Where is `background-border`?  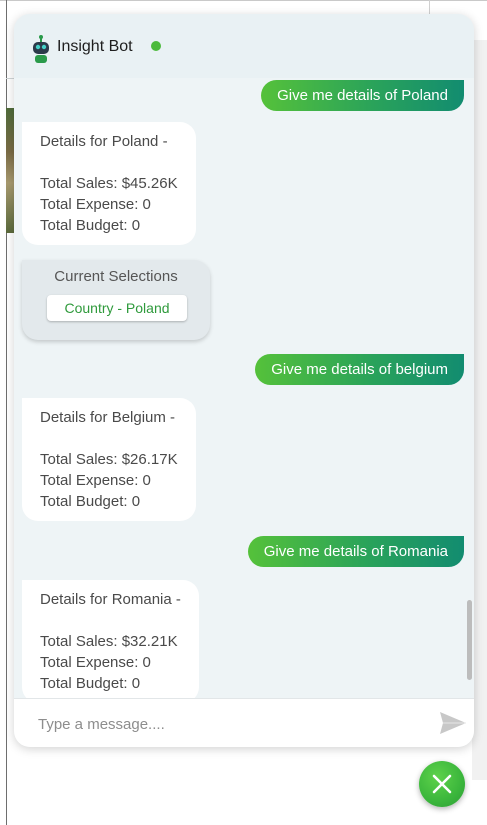
background-border is located at coordinates (243, 0).